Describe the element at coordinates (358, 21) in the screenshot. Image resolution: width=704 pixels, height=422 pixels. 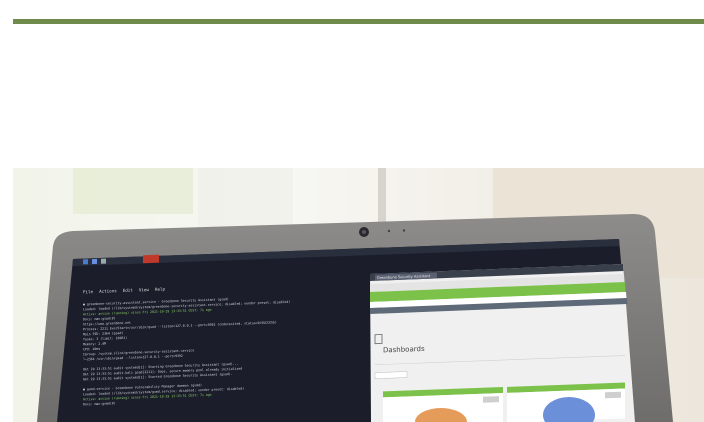
I see `accent-bar` at that location.